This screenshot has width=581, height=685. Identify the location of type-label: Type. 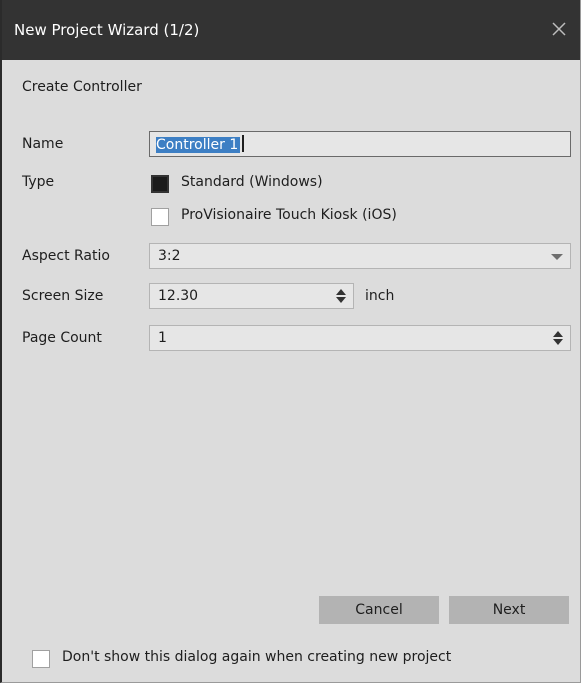
(38, 182).